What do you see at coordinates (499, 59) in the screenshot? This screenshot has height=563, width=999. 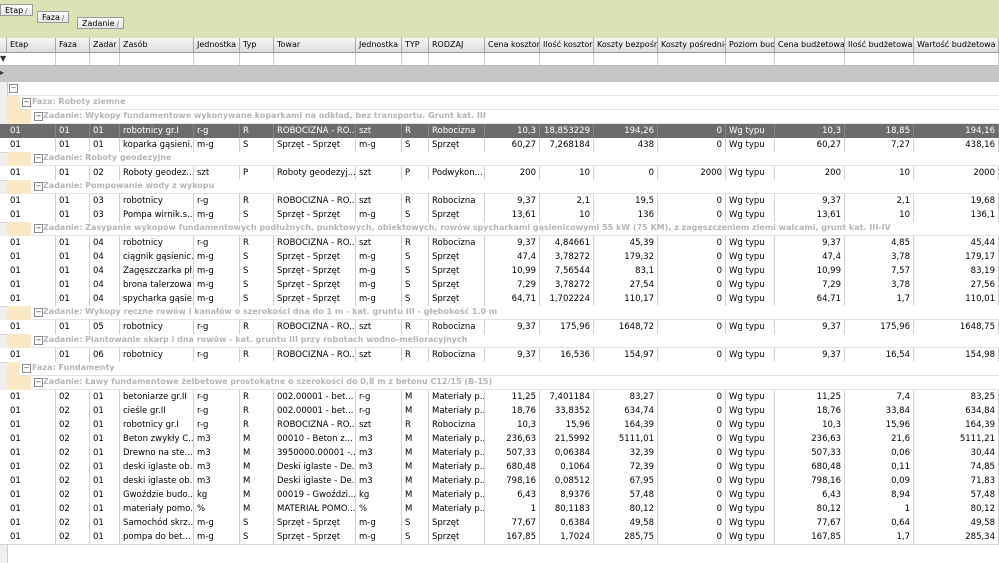 I see `filter-row: ▼` at bounding box center [499, 59].